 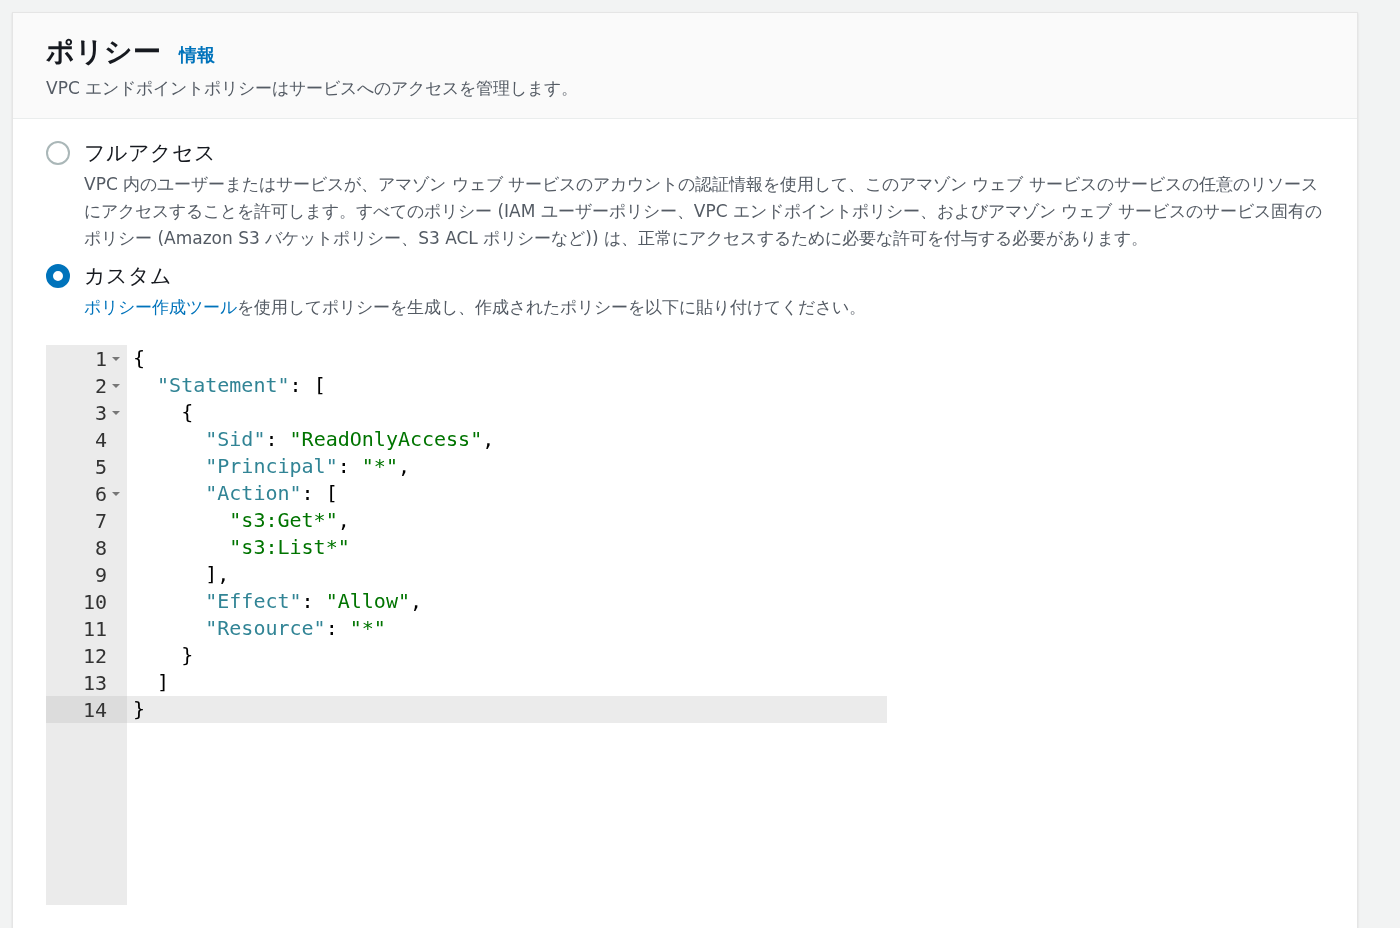 What do you see at coordinates (289, 547) in the screenshot?
I see `code-line: "s3:List*"` at bounding box center [289, 547].